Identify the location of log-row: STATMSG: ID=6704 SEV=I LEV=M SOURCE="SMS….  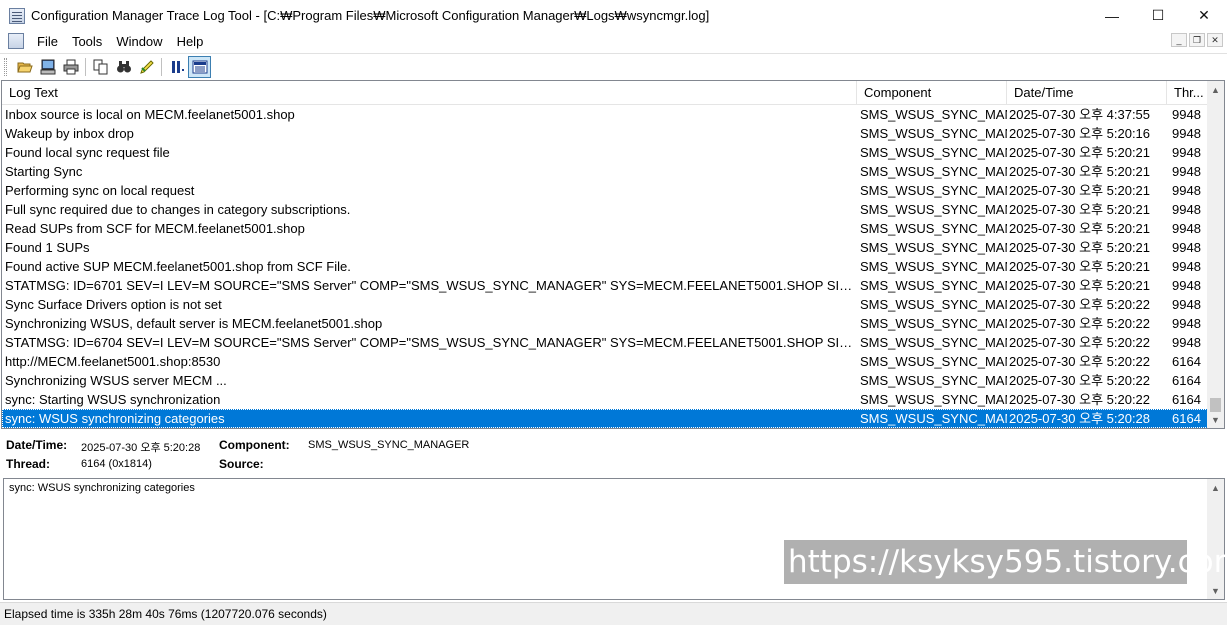
(605, 342).